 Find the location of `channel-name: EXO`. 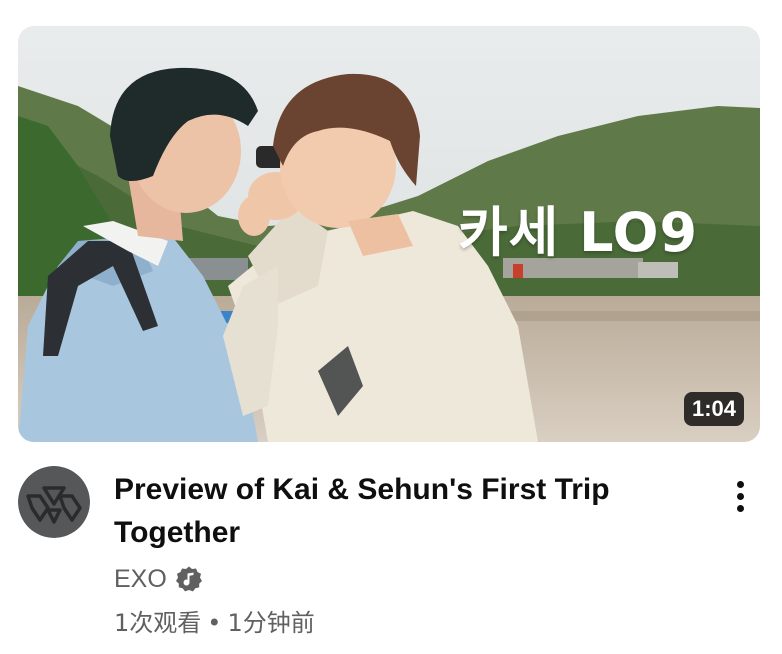

channel-name: EXO is located at coordinates (140, 579).